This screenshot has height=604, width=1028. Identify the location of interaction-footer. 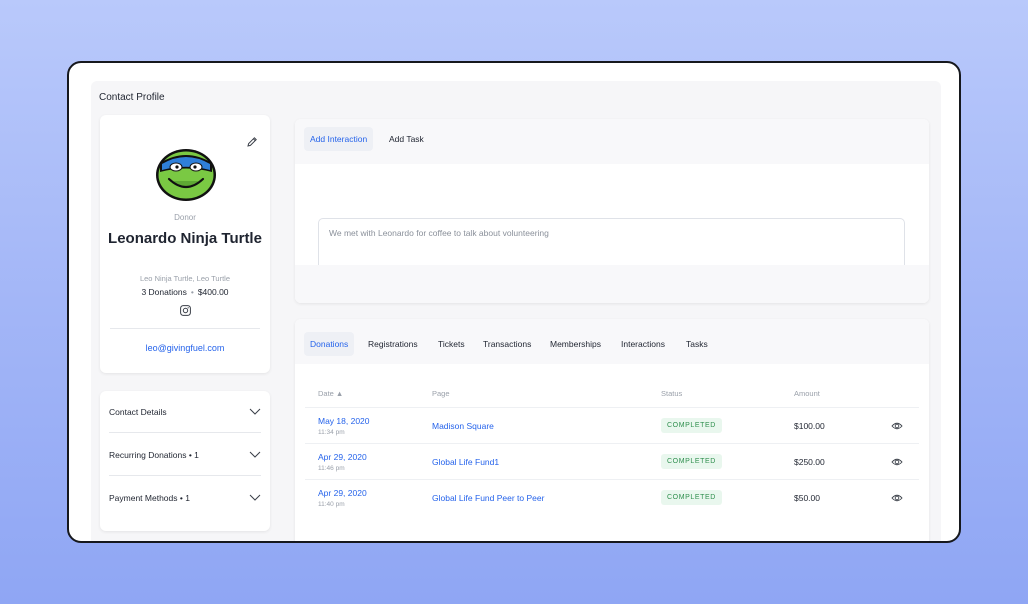
(612, 284).